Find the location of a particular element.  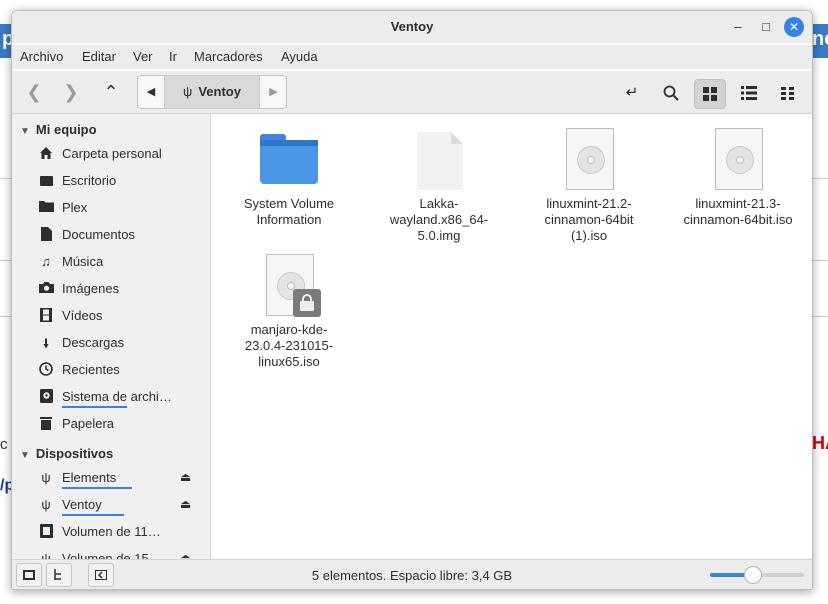

search-icon is located at coordinates (671, 93).